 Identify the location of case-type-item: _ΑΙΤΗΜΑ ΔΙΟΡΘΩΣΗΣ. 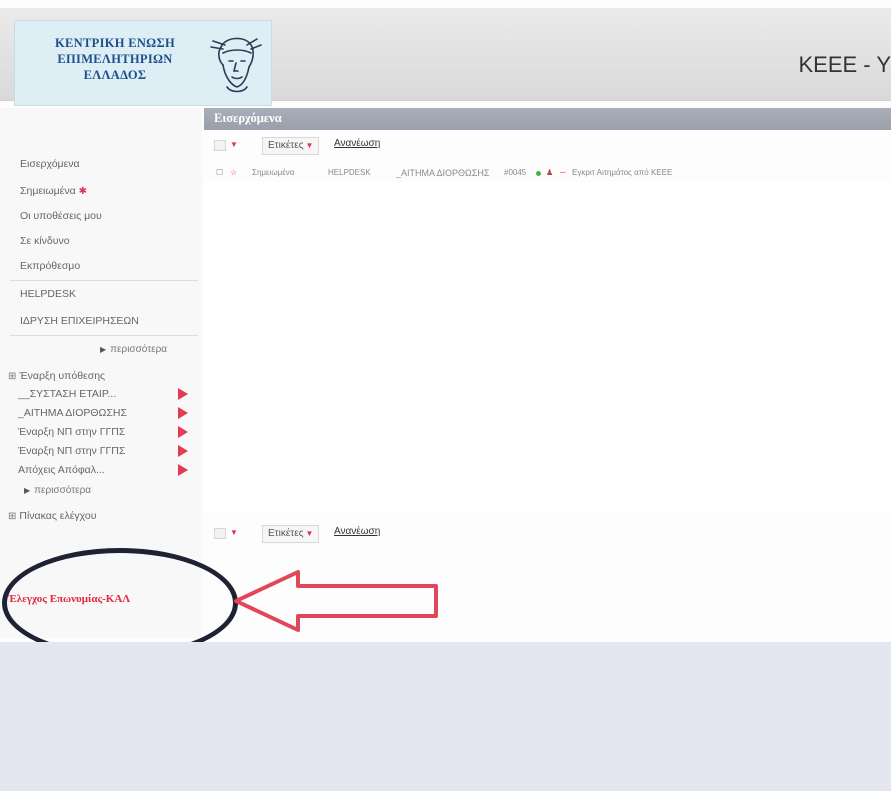
(103, 413).